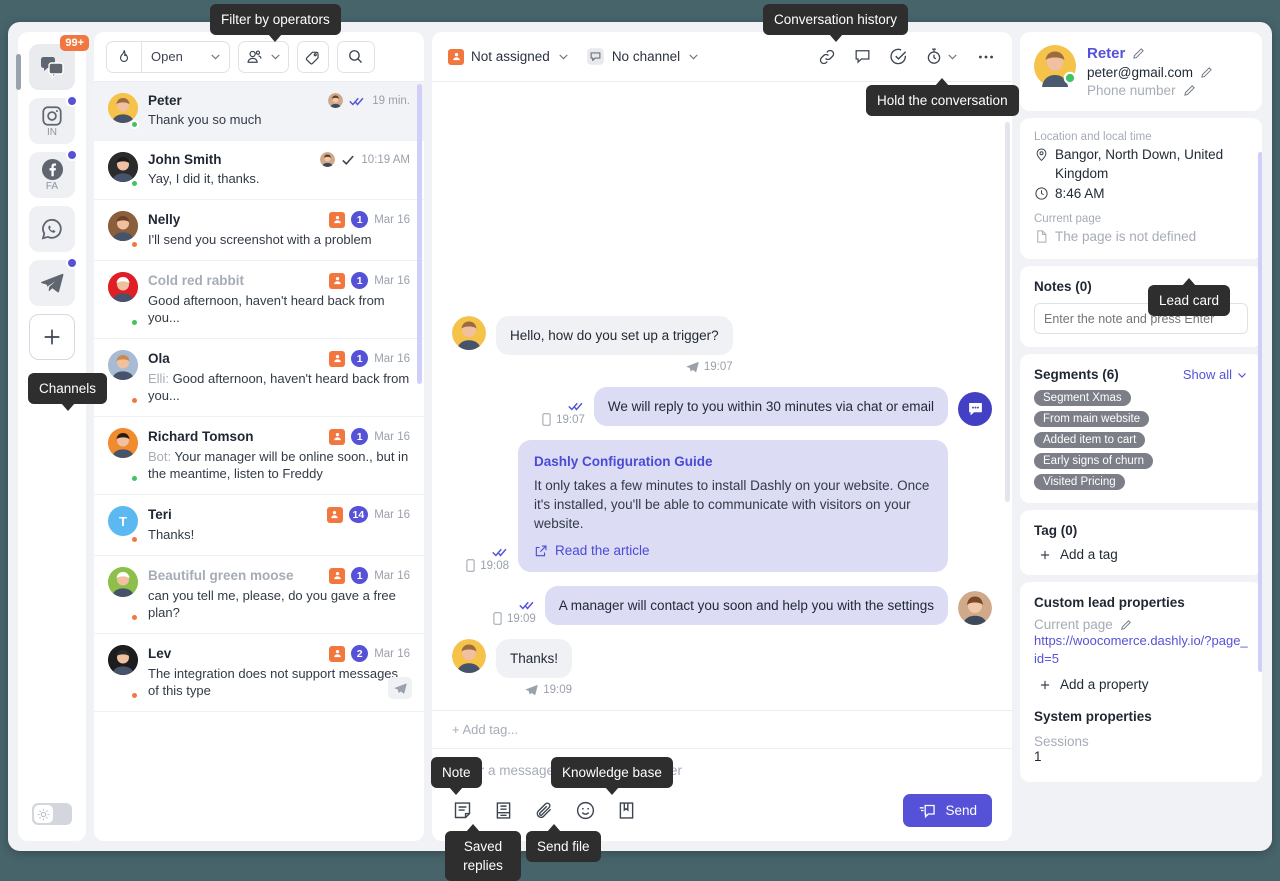 The width and height of the screenshot is (1280, 881). What do you see at coordinates (18, 72) in the screenshot?
I see `rail-drag-handle` at bounding box center [18, 72].